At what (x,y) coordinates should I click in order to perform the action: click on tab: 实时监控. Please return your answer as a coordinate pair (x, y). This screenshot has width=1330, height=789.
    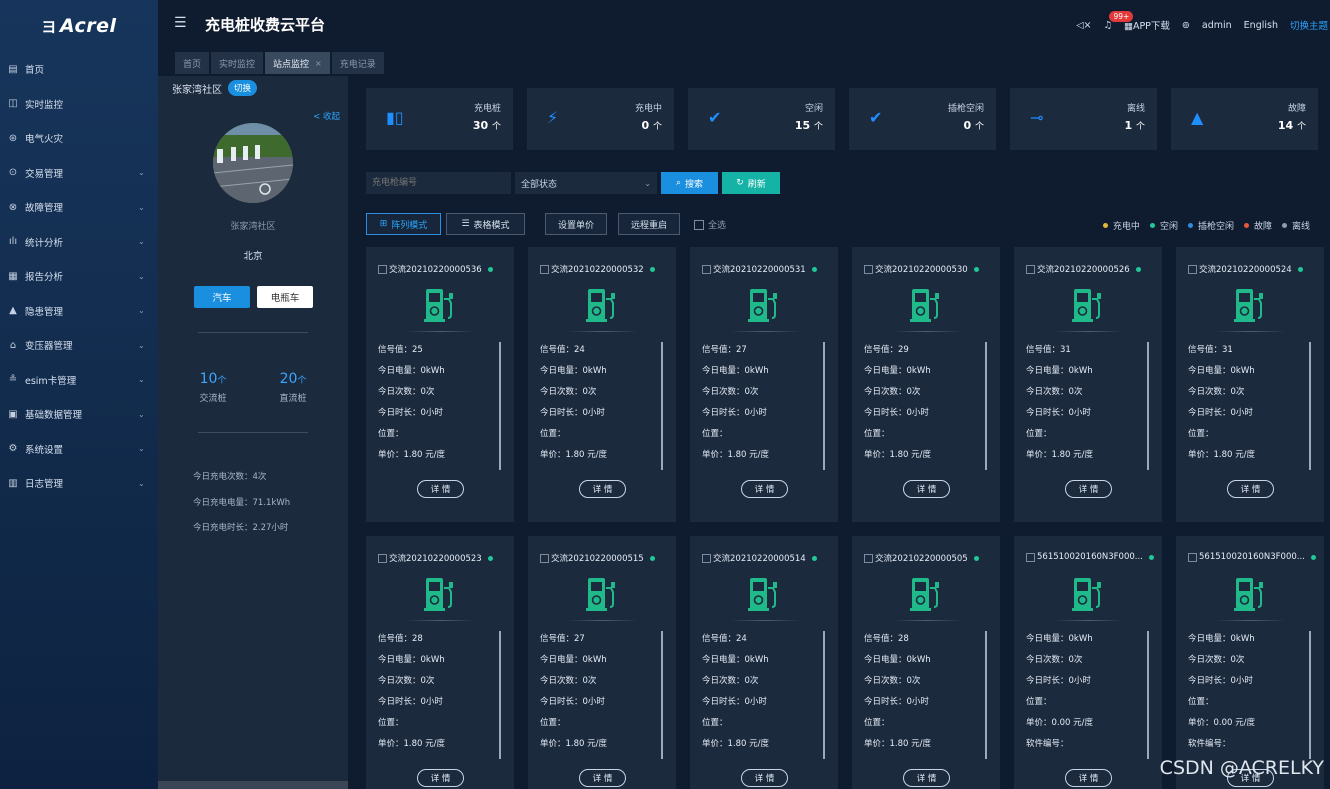
    Looking at the image, I should click on (237, 63).